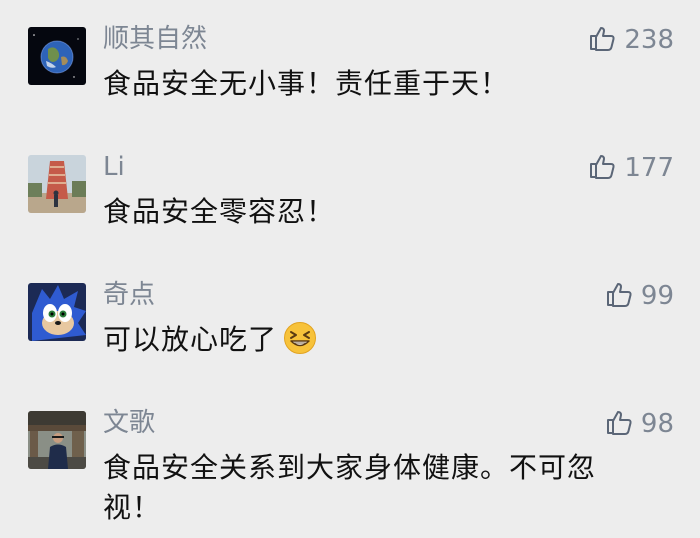  I want to click on like-button: 177, so click(631, 168).